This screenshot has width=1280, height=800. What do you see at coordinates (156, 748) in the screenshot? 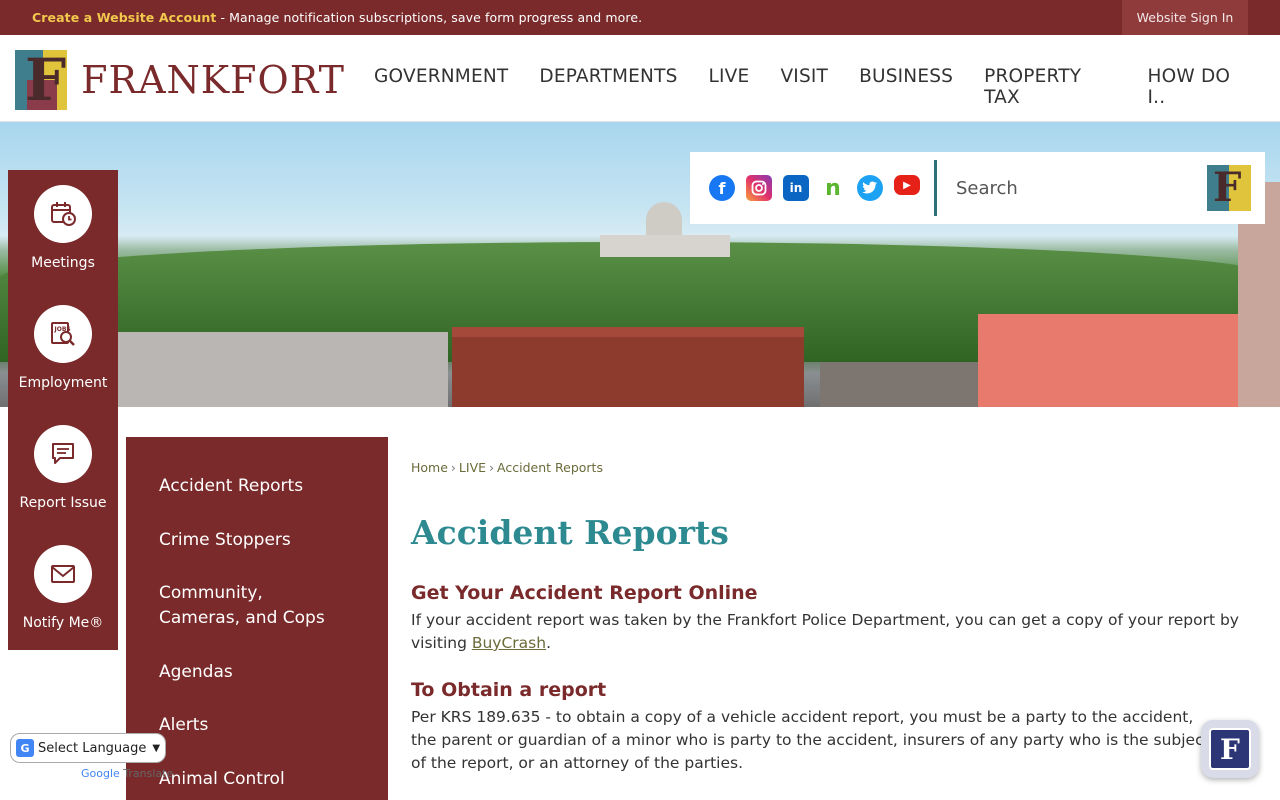
I see `chevron-down-icon: ▼` at bounding box center [156, 748].